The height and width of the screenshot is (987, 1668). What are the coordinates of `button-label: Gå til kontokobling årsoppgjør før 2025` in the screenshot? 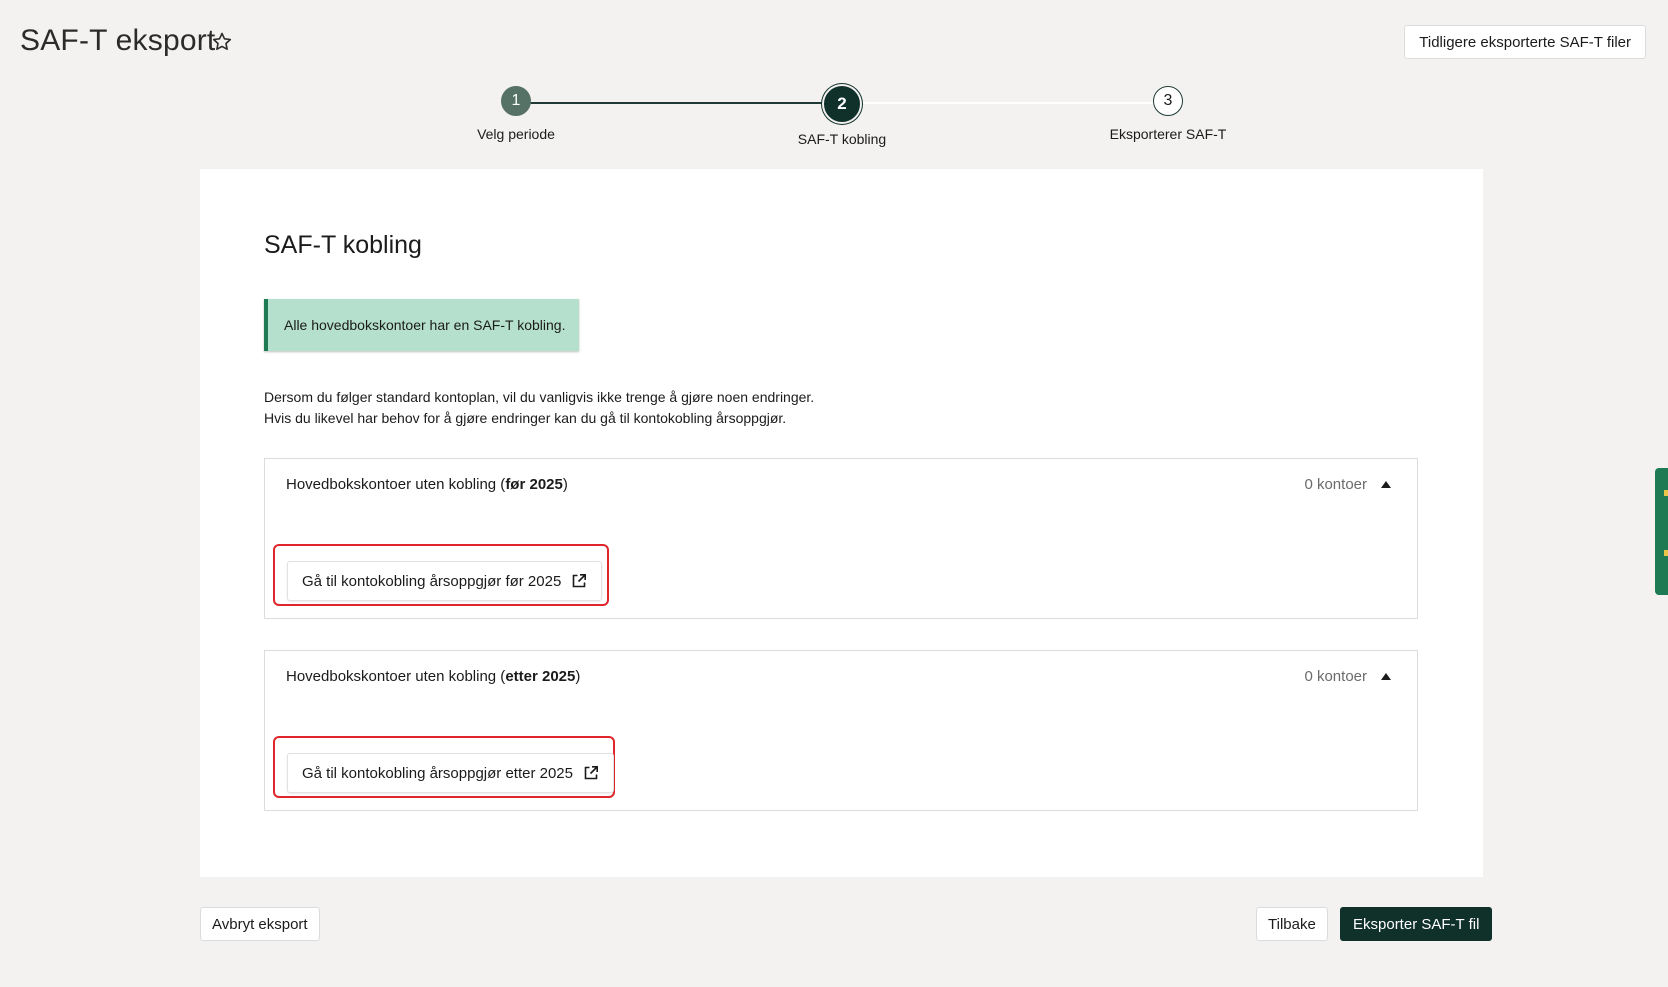 It's located at (432, 581).